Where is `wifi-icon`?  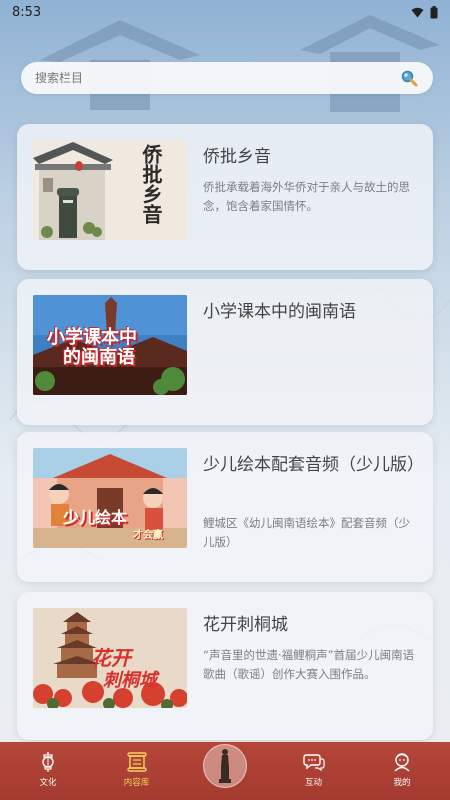
wifi-icon is located at coordinates (417, 12).